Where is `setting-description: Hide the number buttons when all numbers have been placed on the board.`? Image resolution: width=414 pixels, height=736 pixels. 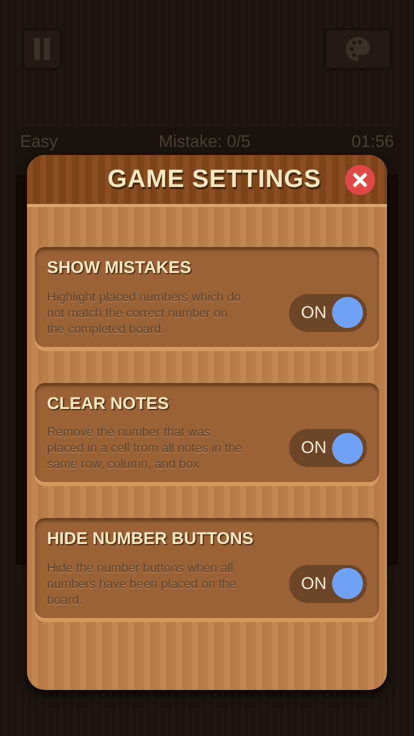
setting-description: Hide the number buttons when all numbers have been placed on the board. is located at coordinates (142, 584).